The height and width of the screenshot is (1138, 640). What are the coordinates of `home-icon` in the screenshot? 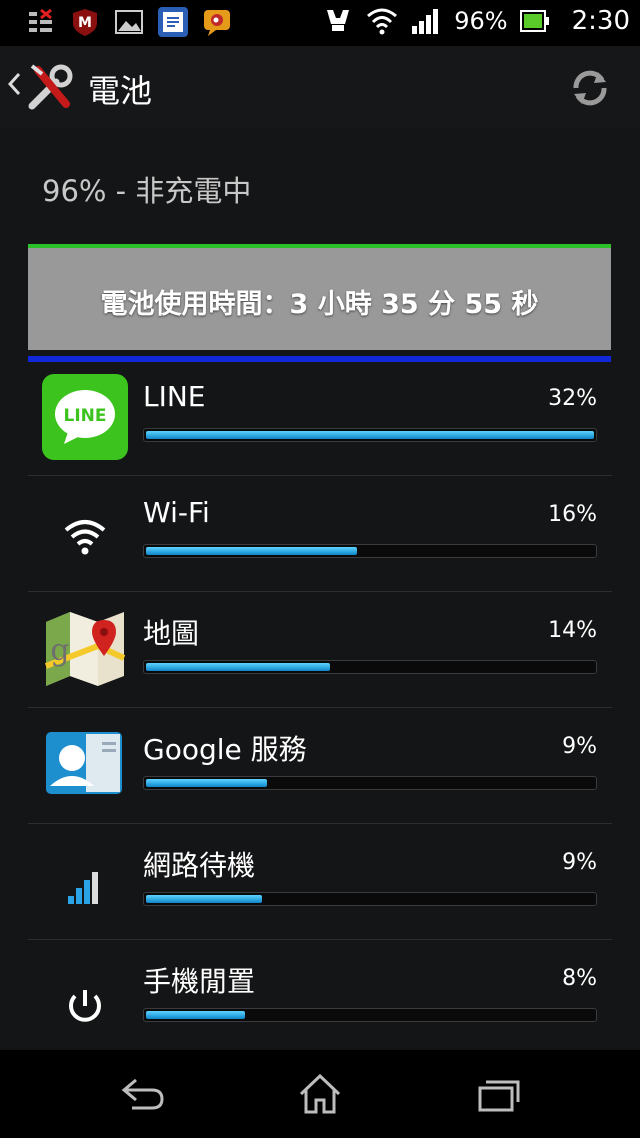 It's located at (320, 1094).